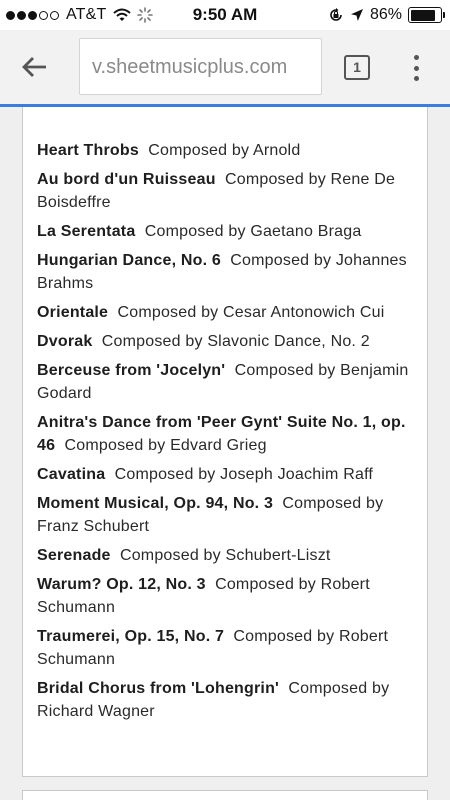 The height and width of the screenshot is (800, 450). What do you see at coordinates (158, 688) in the screenshot?
I see `piece-title: Bridal Chorus from 'Lohengrin'` at bounding box center [158, 688].